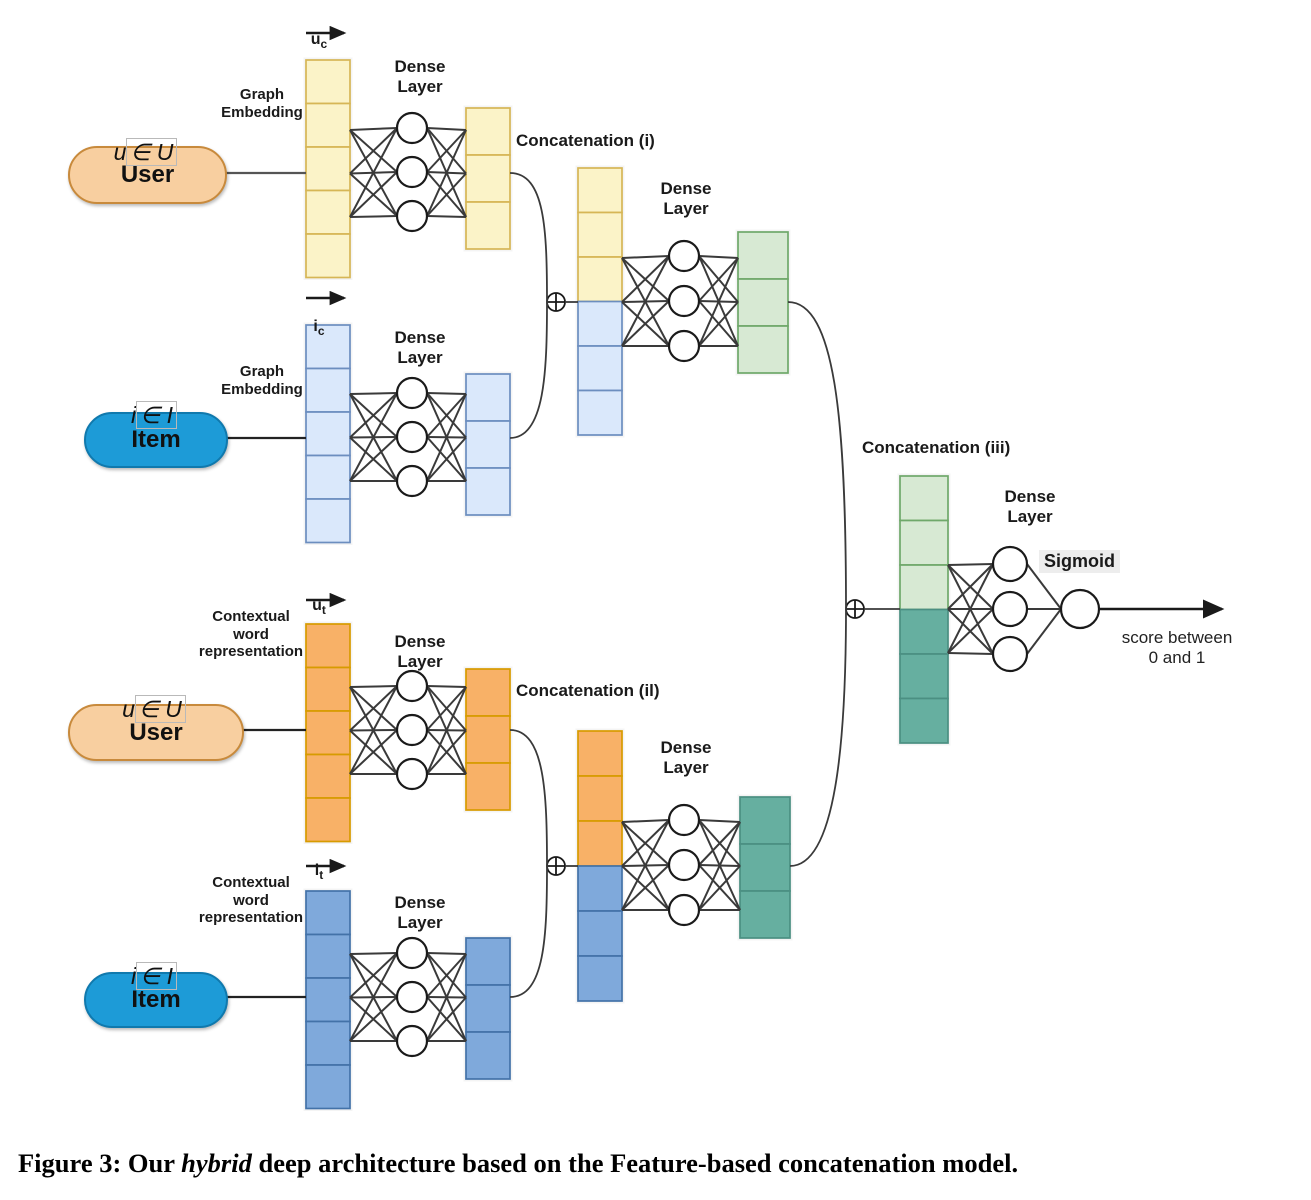 This screenshot has height=1200, width=1311. Describe the element at coordinates (818, 737) in the screenshot. I see `curve-concat-ii-to-iii` at that location.